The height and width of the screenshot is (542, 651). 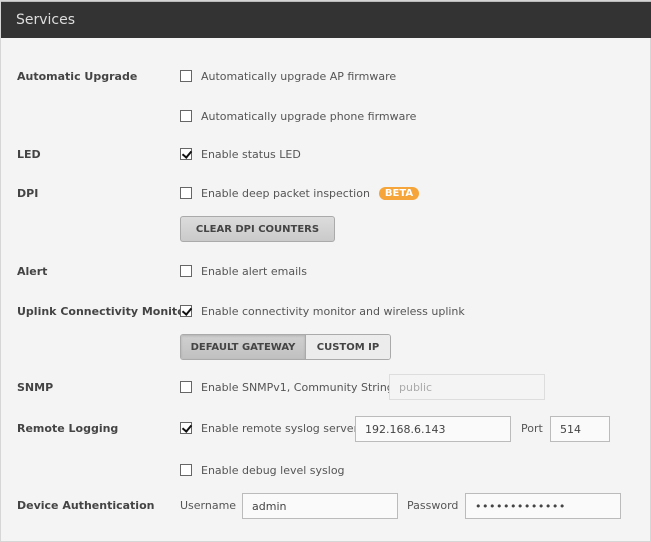 I want to click on dpi-checkbox, so click(x=186, y=193).